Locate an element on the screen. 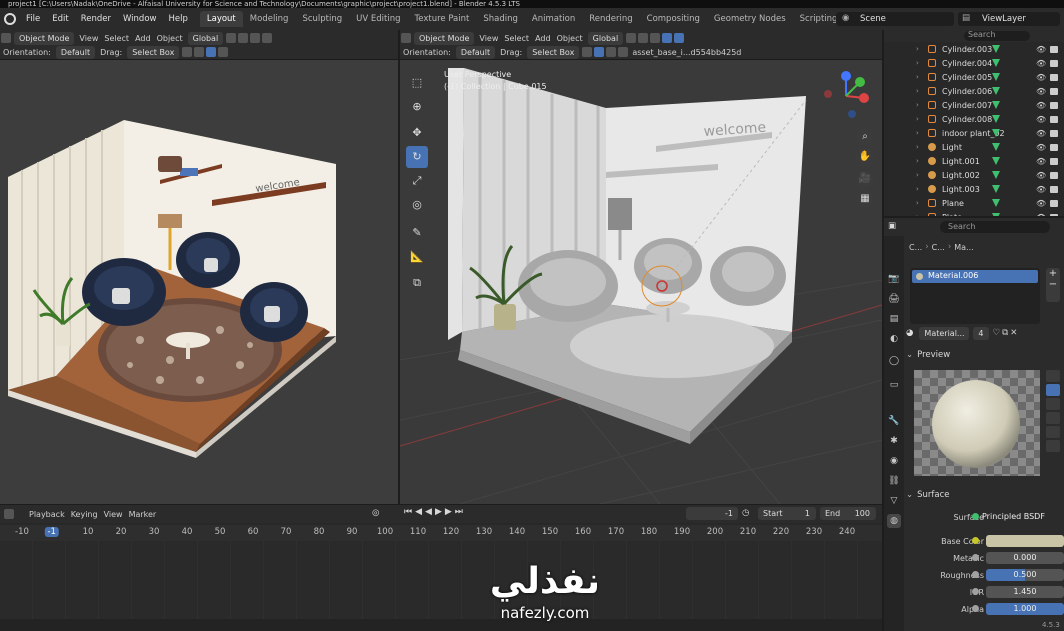  measure-tool-icon: 📐 is located at coordinates (417, 257).